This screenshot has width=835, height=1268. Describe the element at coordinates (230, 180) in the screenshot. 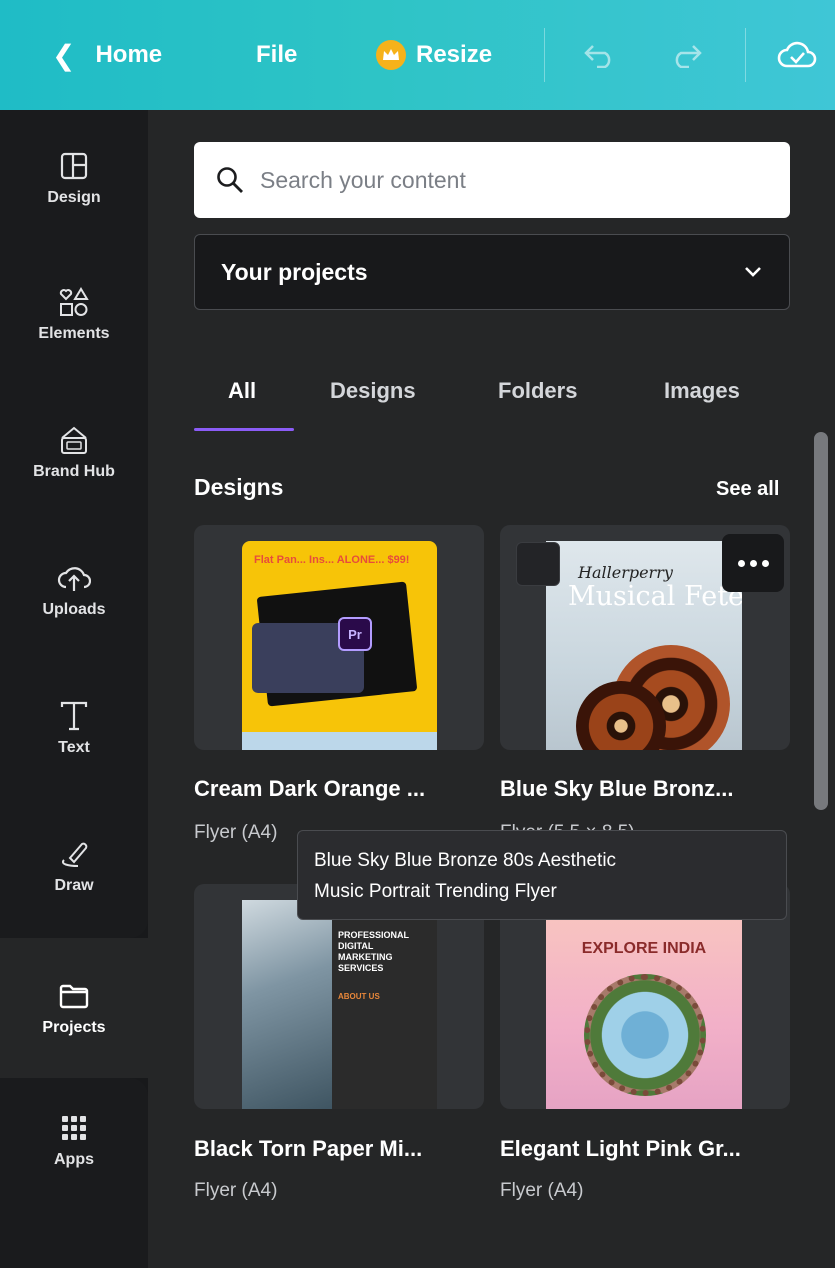

I see `search-icon` at that location.